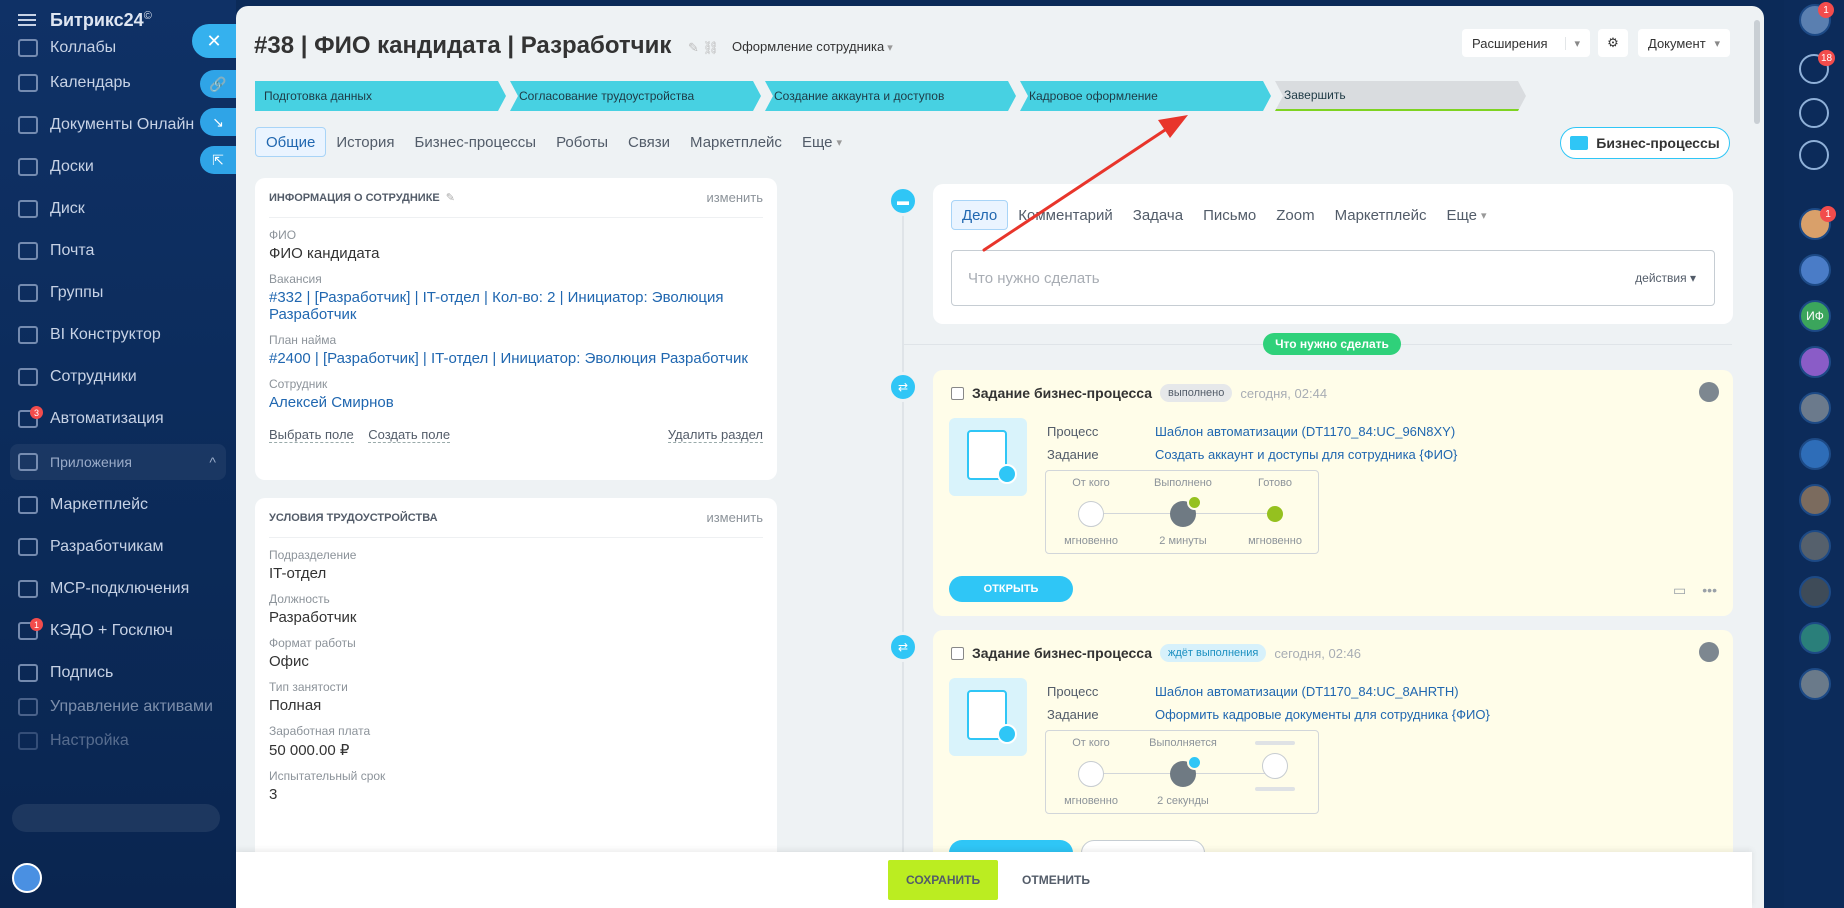 Image resolution: width=1844 pixels, height=908 pixels. I want to click on sidebar-item-bi: BI Конструктор, so click(118, 335).